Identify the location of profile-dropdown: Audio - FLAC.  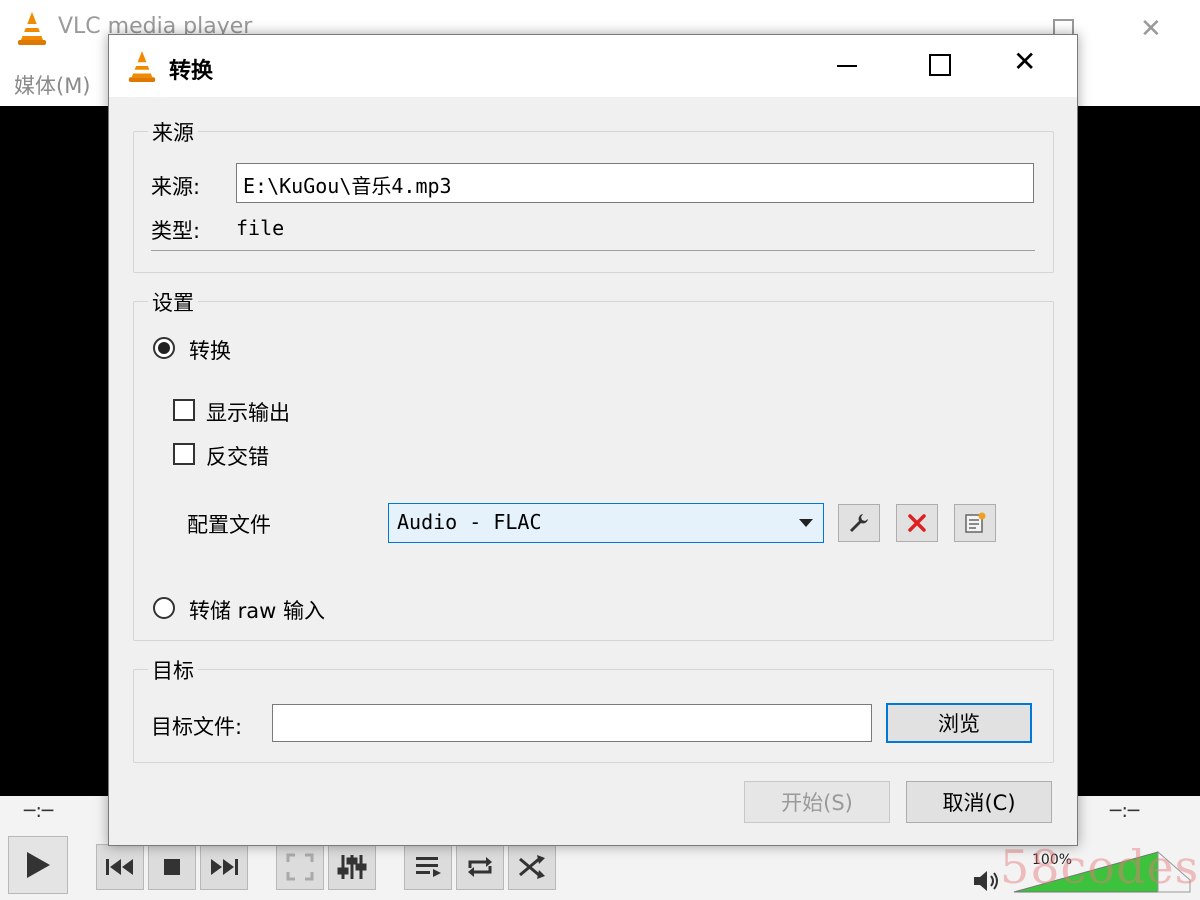
(606, 523).